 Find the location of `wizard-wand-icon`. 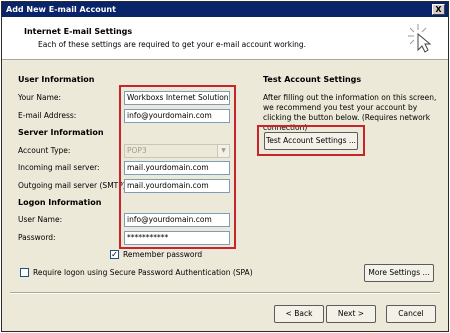

wizard-wand-icon is located at coordinates (420, 38).